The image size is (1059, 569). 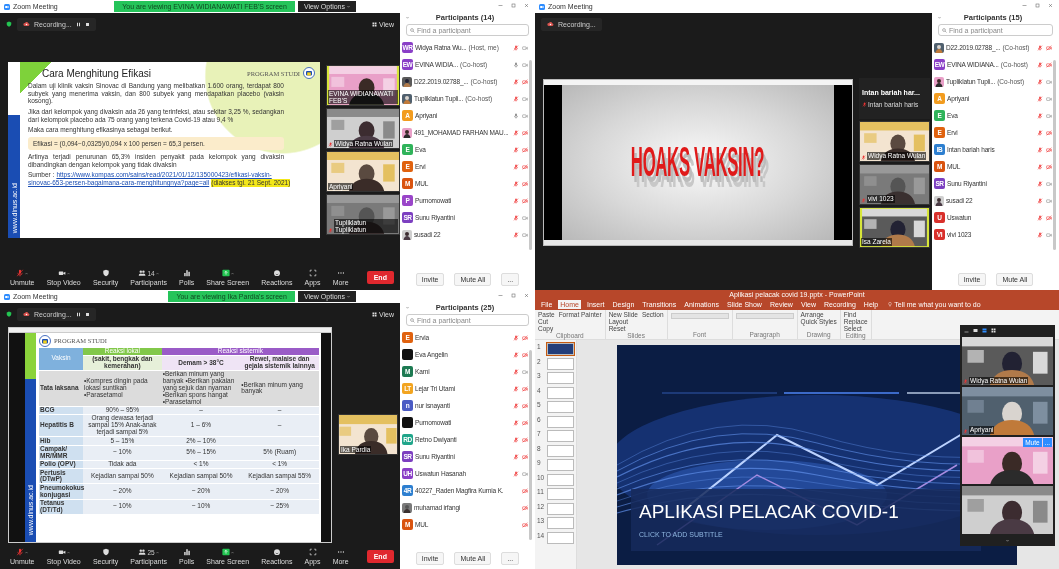 I want to click on lightbulb-icon, so click(x=890, y=304).